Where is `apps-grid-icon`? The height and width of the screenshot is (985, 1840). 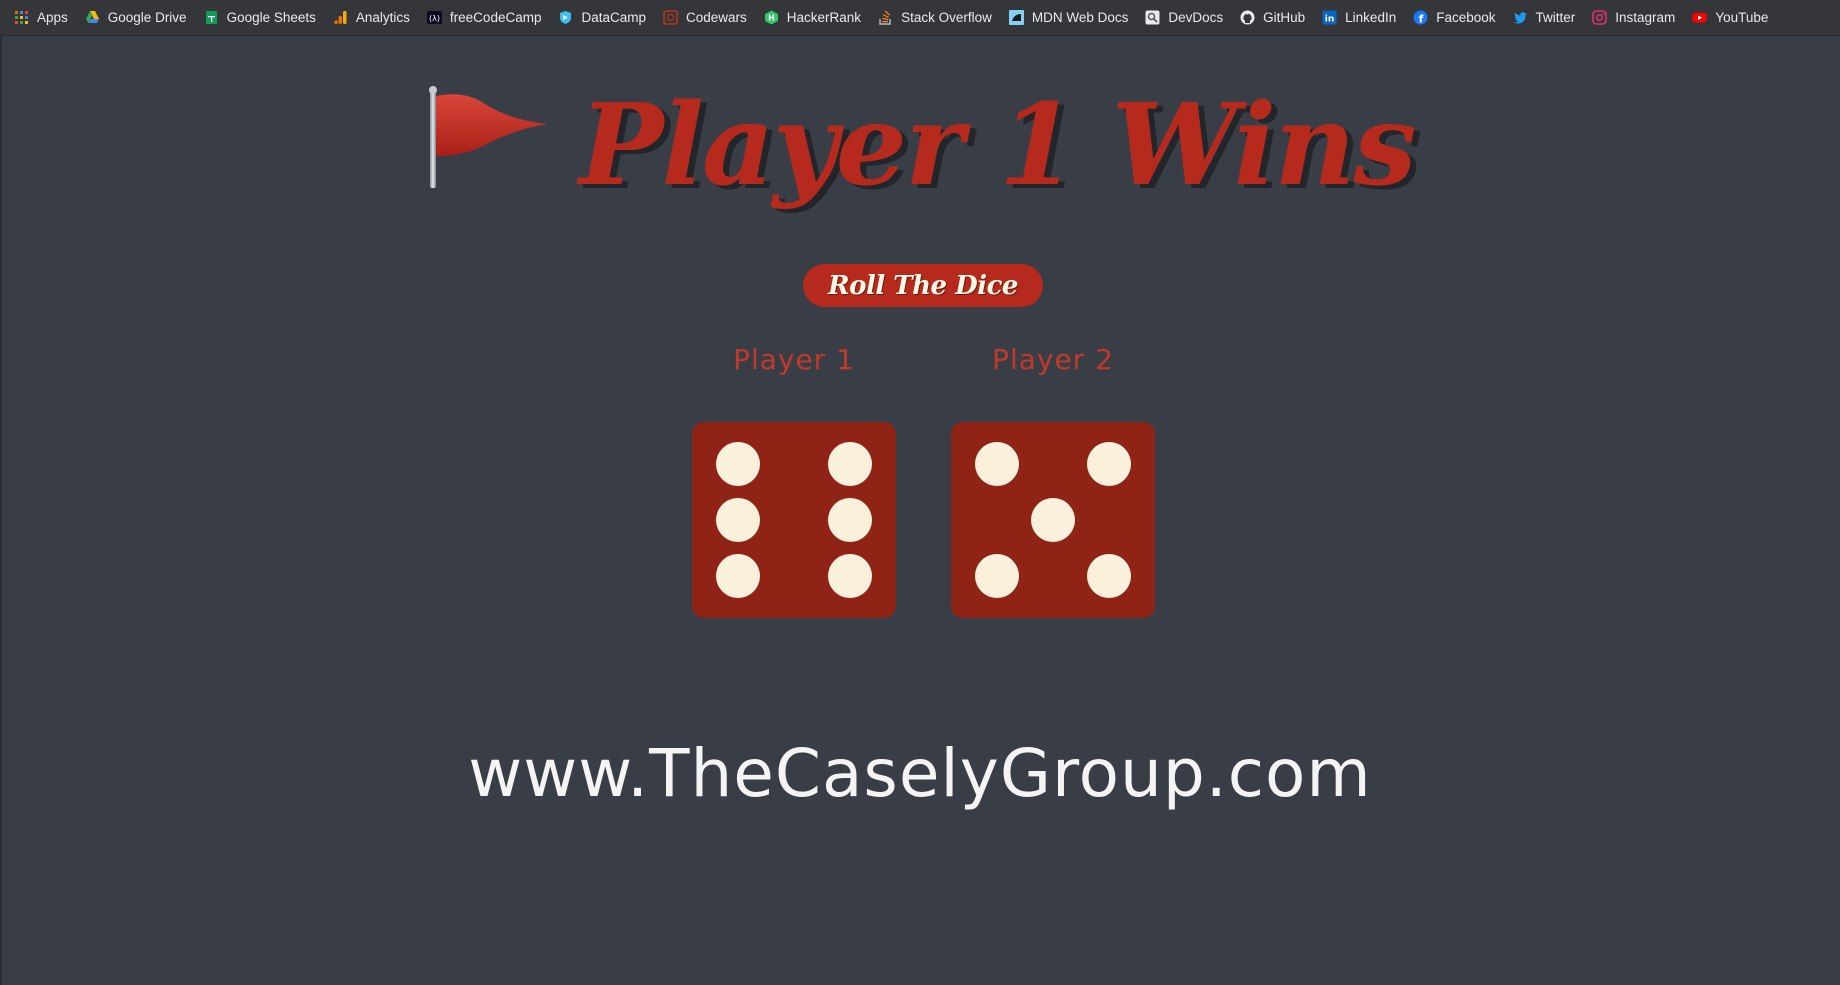 apps-grid-icon is located at coordinates (21, 17).